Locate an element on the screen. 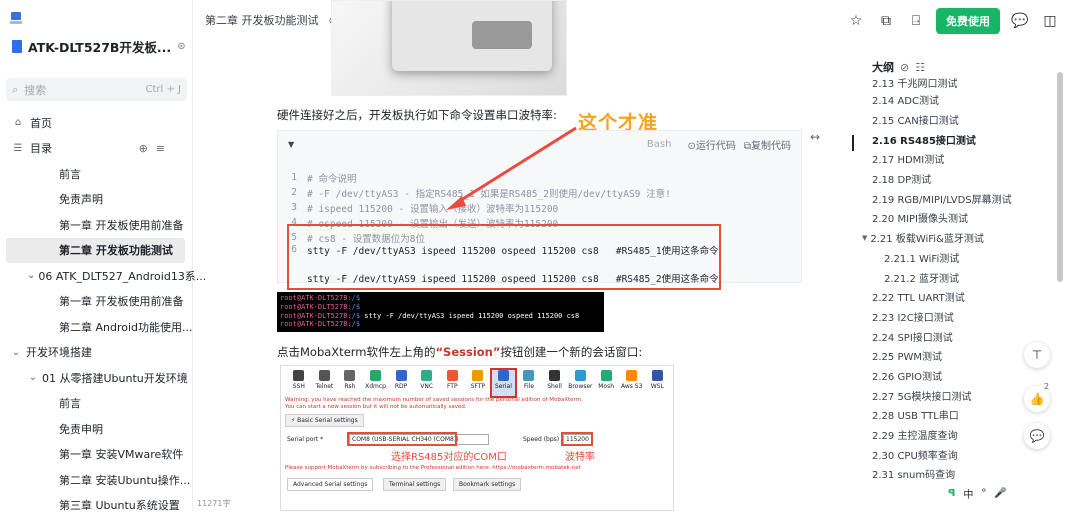 The width and height of the screenshot is (1080, 518). sidebar-item-label: 免责声明 is located at coordinates (81, 199).